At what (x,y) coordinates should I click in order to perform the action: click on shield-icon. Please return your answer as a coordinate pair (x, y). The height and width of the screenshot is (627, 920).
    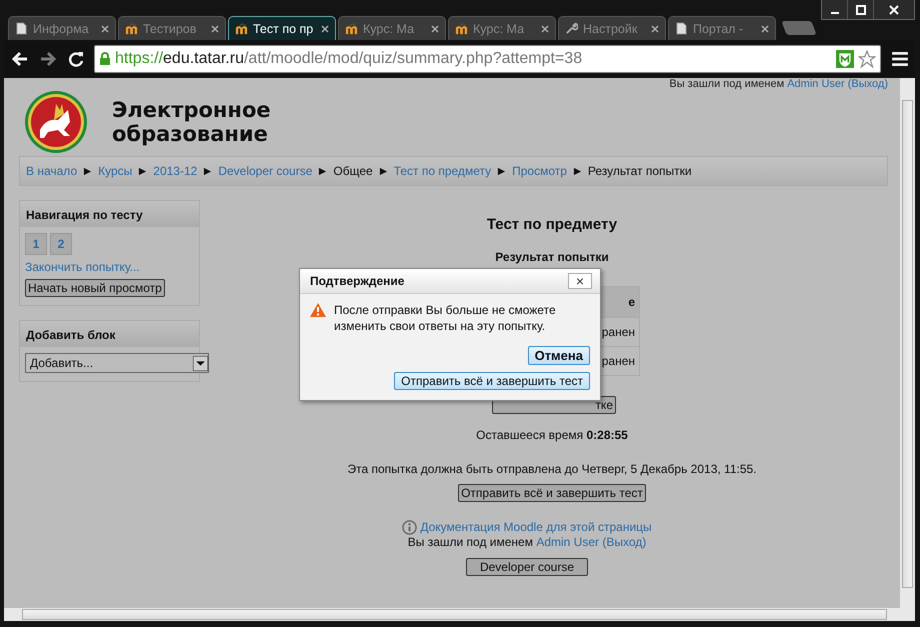
    Looking at the image, I should click on (845, 59).